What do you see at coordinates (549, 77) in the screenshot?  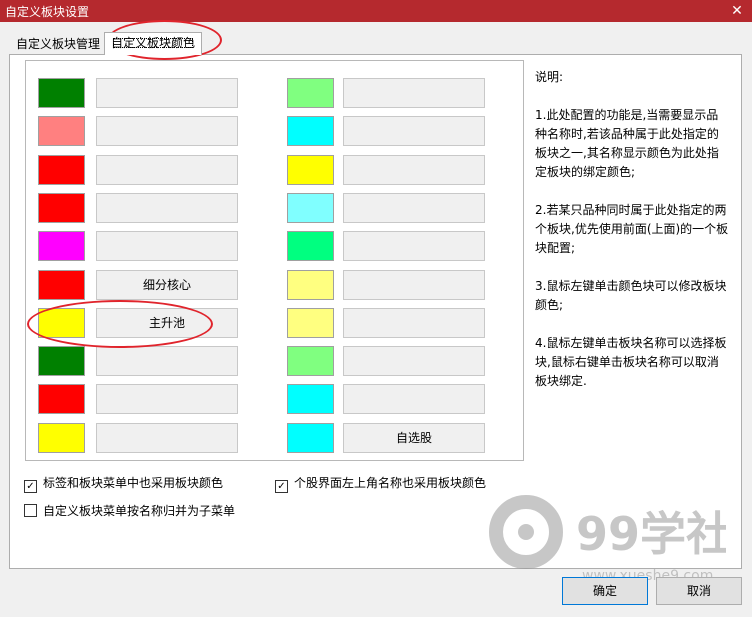 I see `instructions-heading: 说明:` at bounding box center [549, 77].